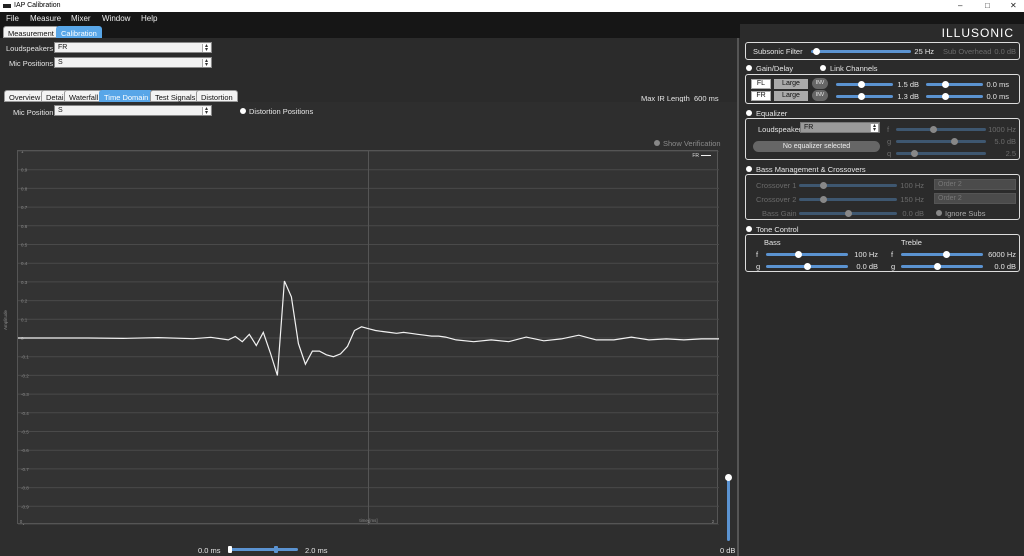 The image size is (1024, 556). What do you see at coordinates (264, 549) in the screenshot?
I see `time-range-slider` at bounding box center [264, 549].